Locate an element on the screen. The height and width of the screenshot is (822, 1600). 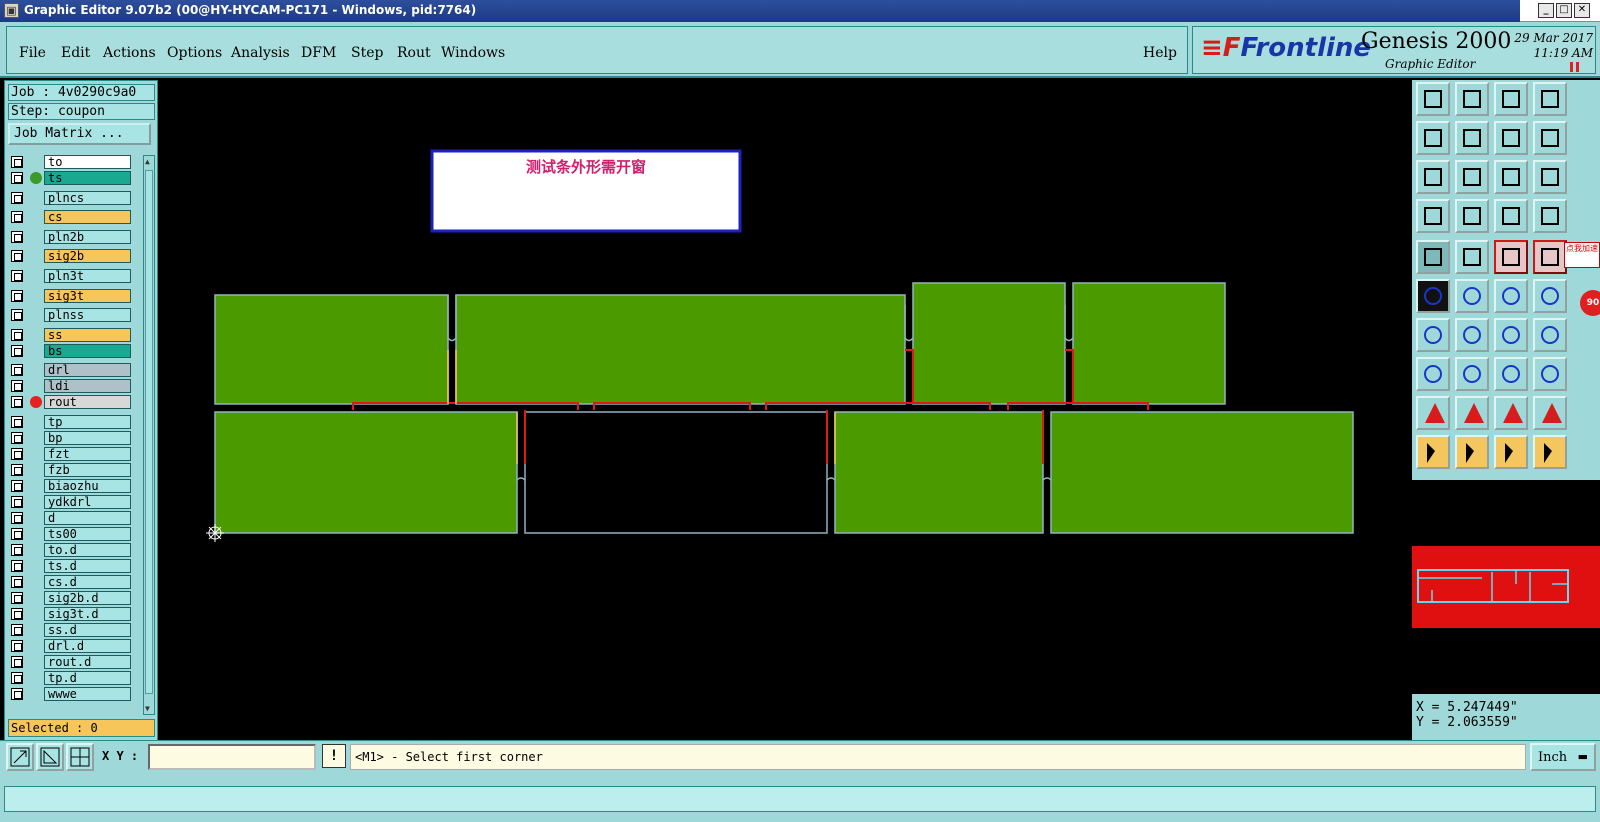
xy-input is located at coordinates (232, 757).